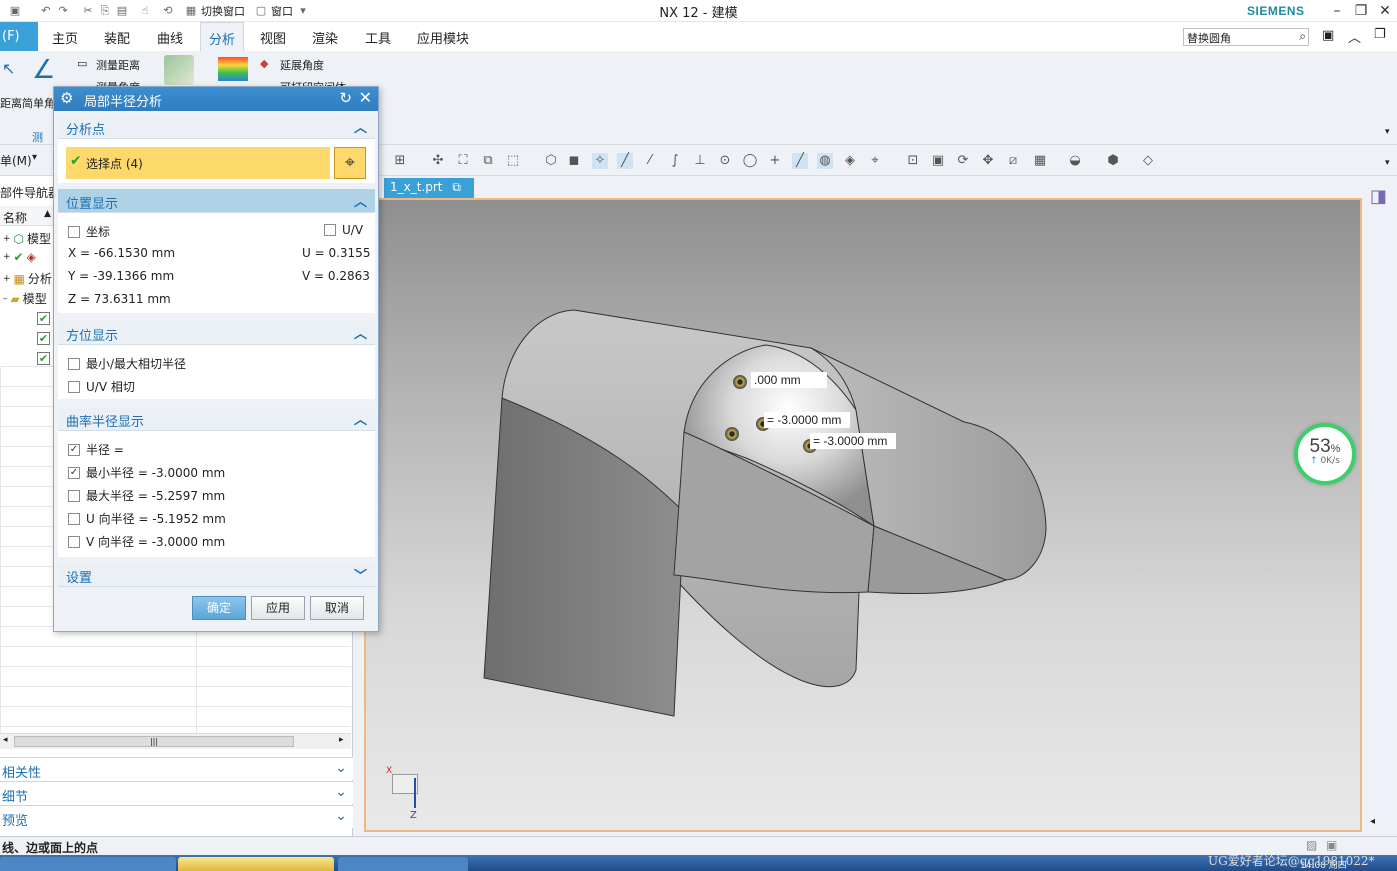 This screenshot has width=1397, height=871. Describe the element at coordinates (650, 161) in the screenshot. I see `endpoint-icon: ⁄` at that location.